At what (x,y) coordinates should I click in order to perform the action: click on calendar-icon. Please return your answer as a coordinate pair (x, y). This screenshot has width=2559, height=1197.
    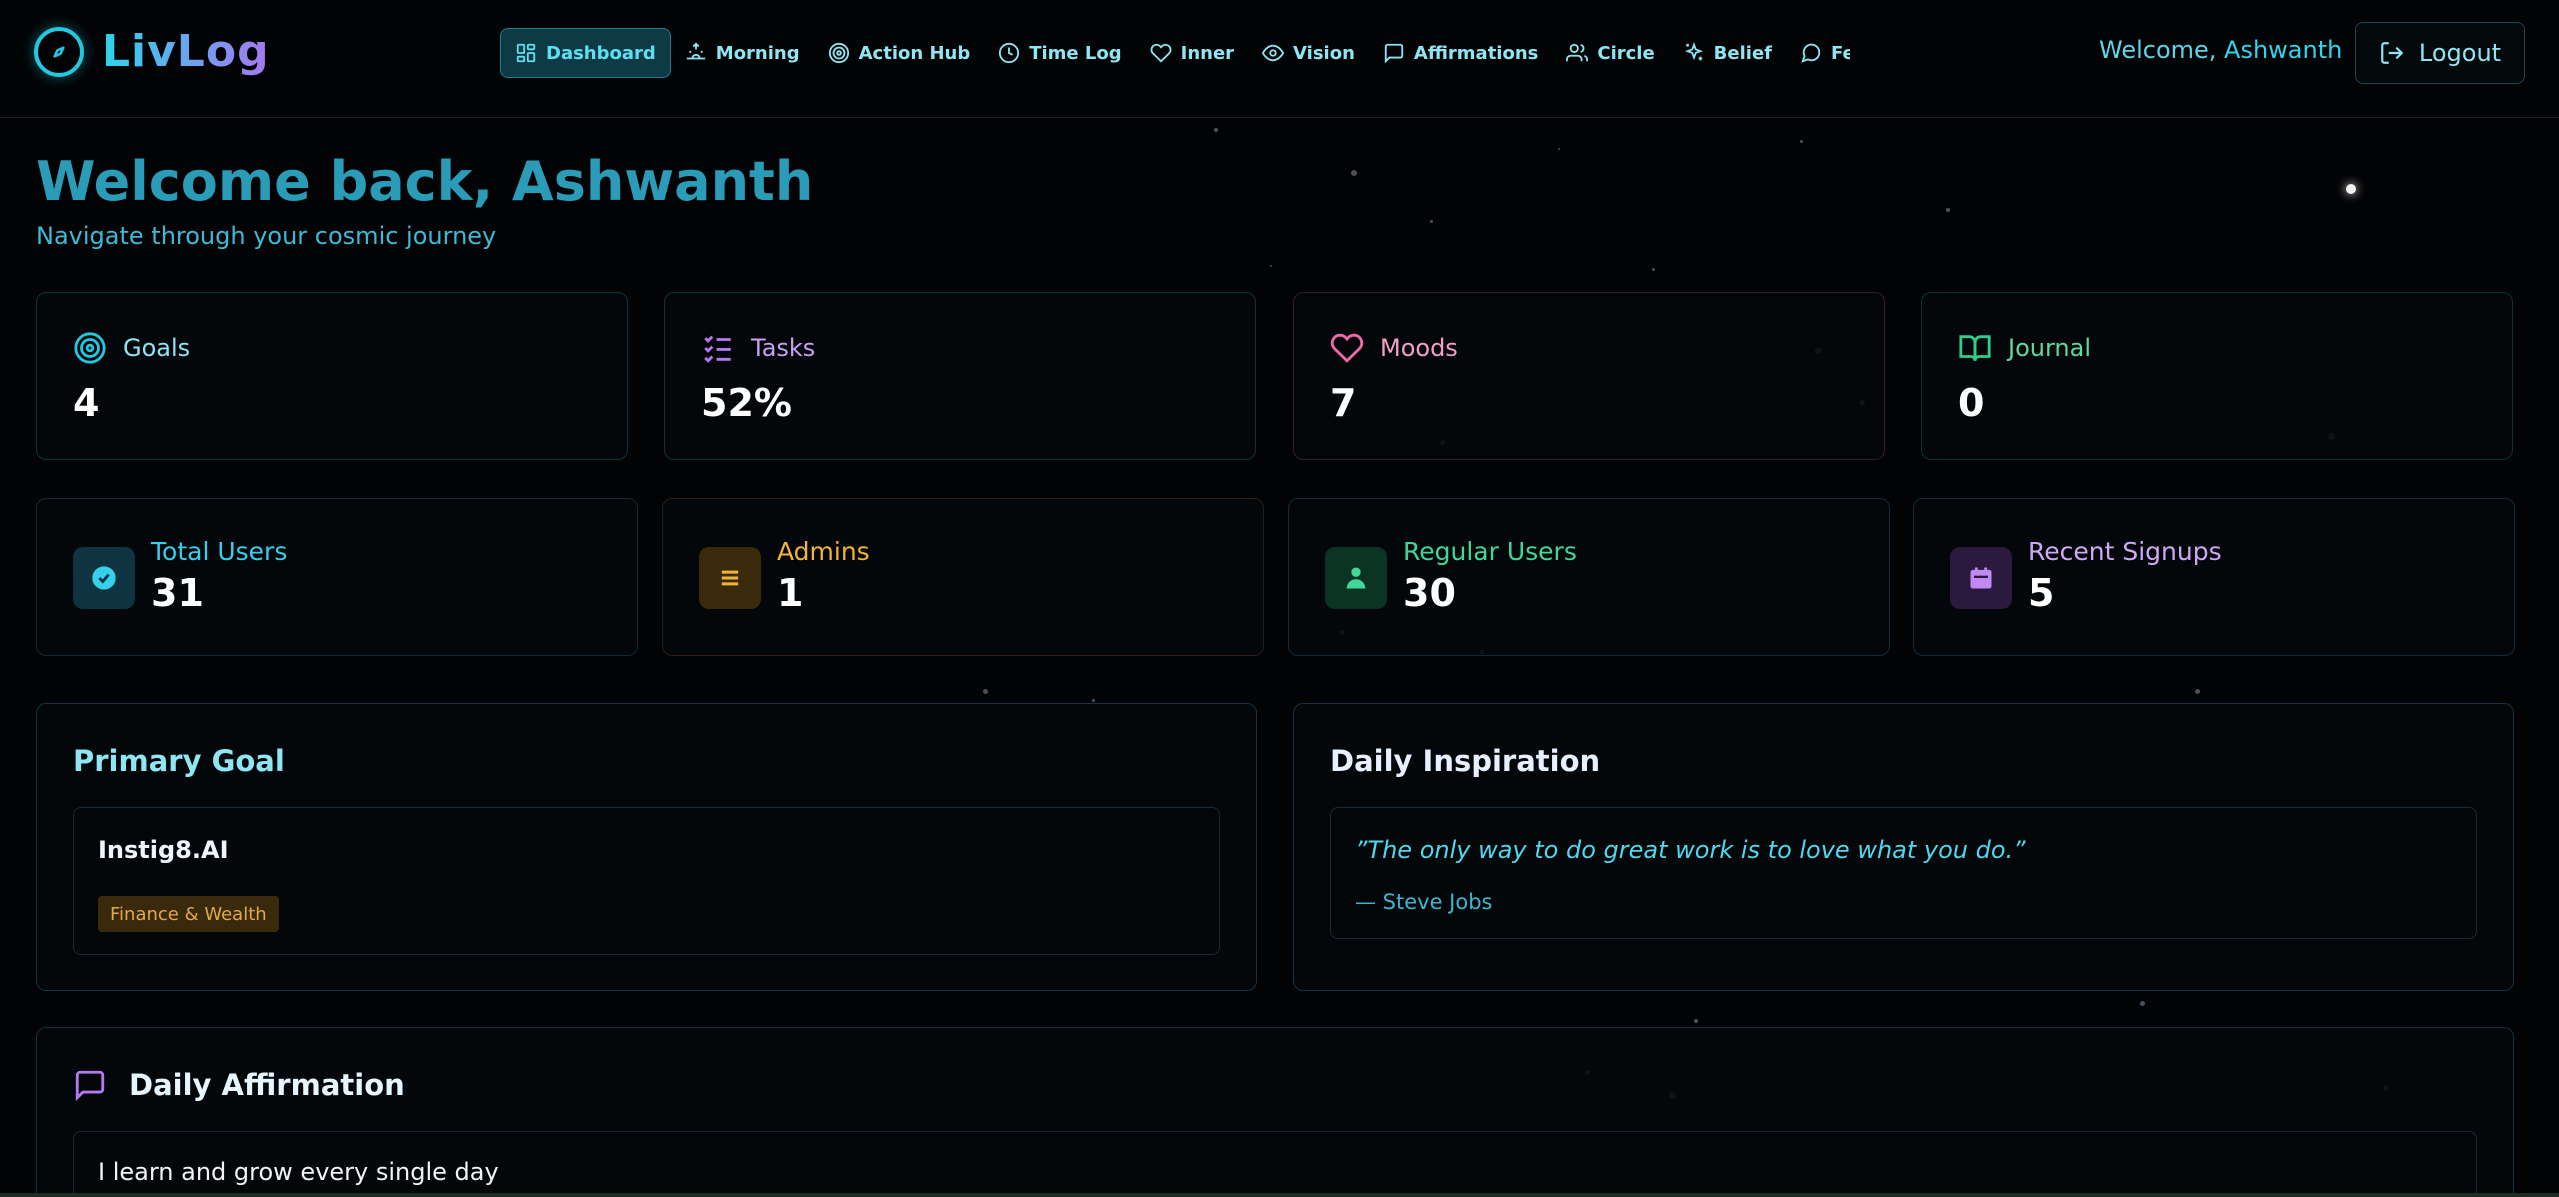
    Looking at the image, I should click on (1981, 578).